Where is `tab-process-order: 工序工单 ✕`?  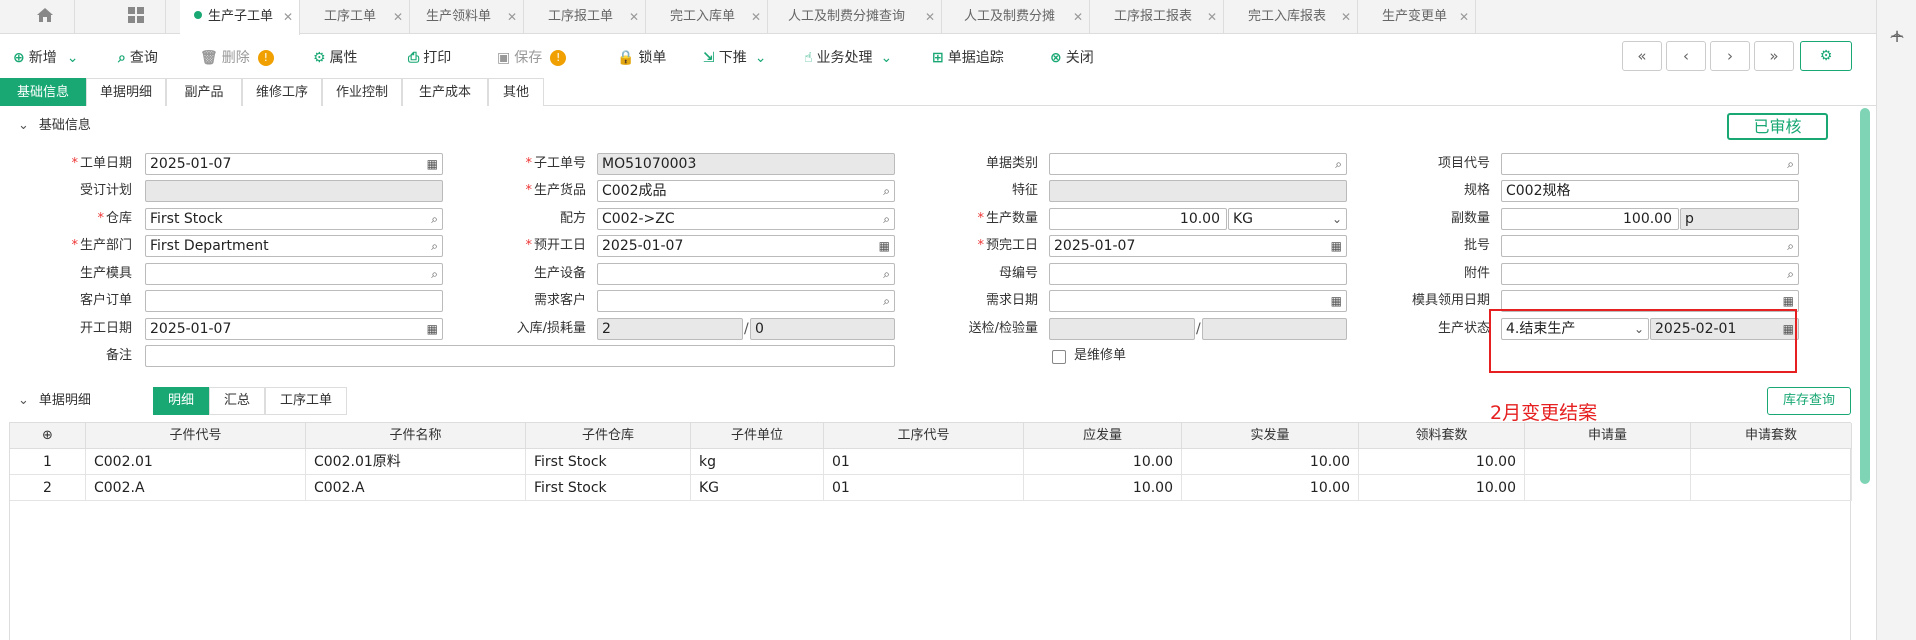 tab-process-order: 工序工单 ✕ is located at coordinates (360, 17).